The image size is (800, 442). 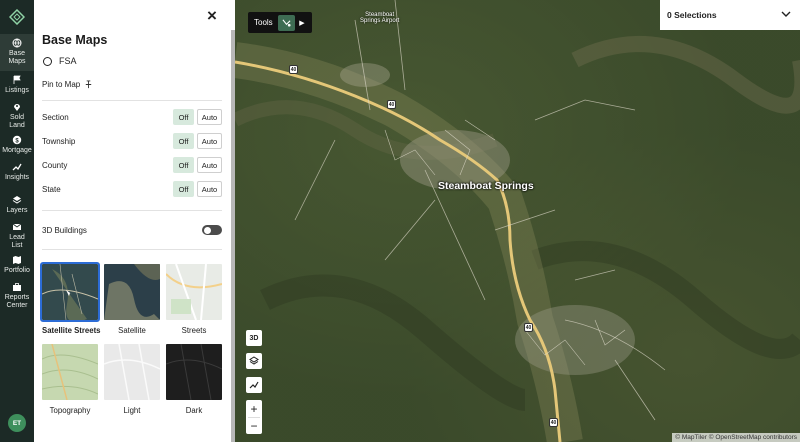 What do you see at coordinates (55, 117) in the screenshot?
I see `row-label: Section` at bounding box center [55, 117].